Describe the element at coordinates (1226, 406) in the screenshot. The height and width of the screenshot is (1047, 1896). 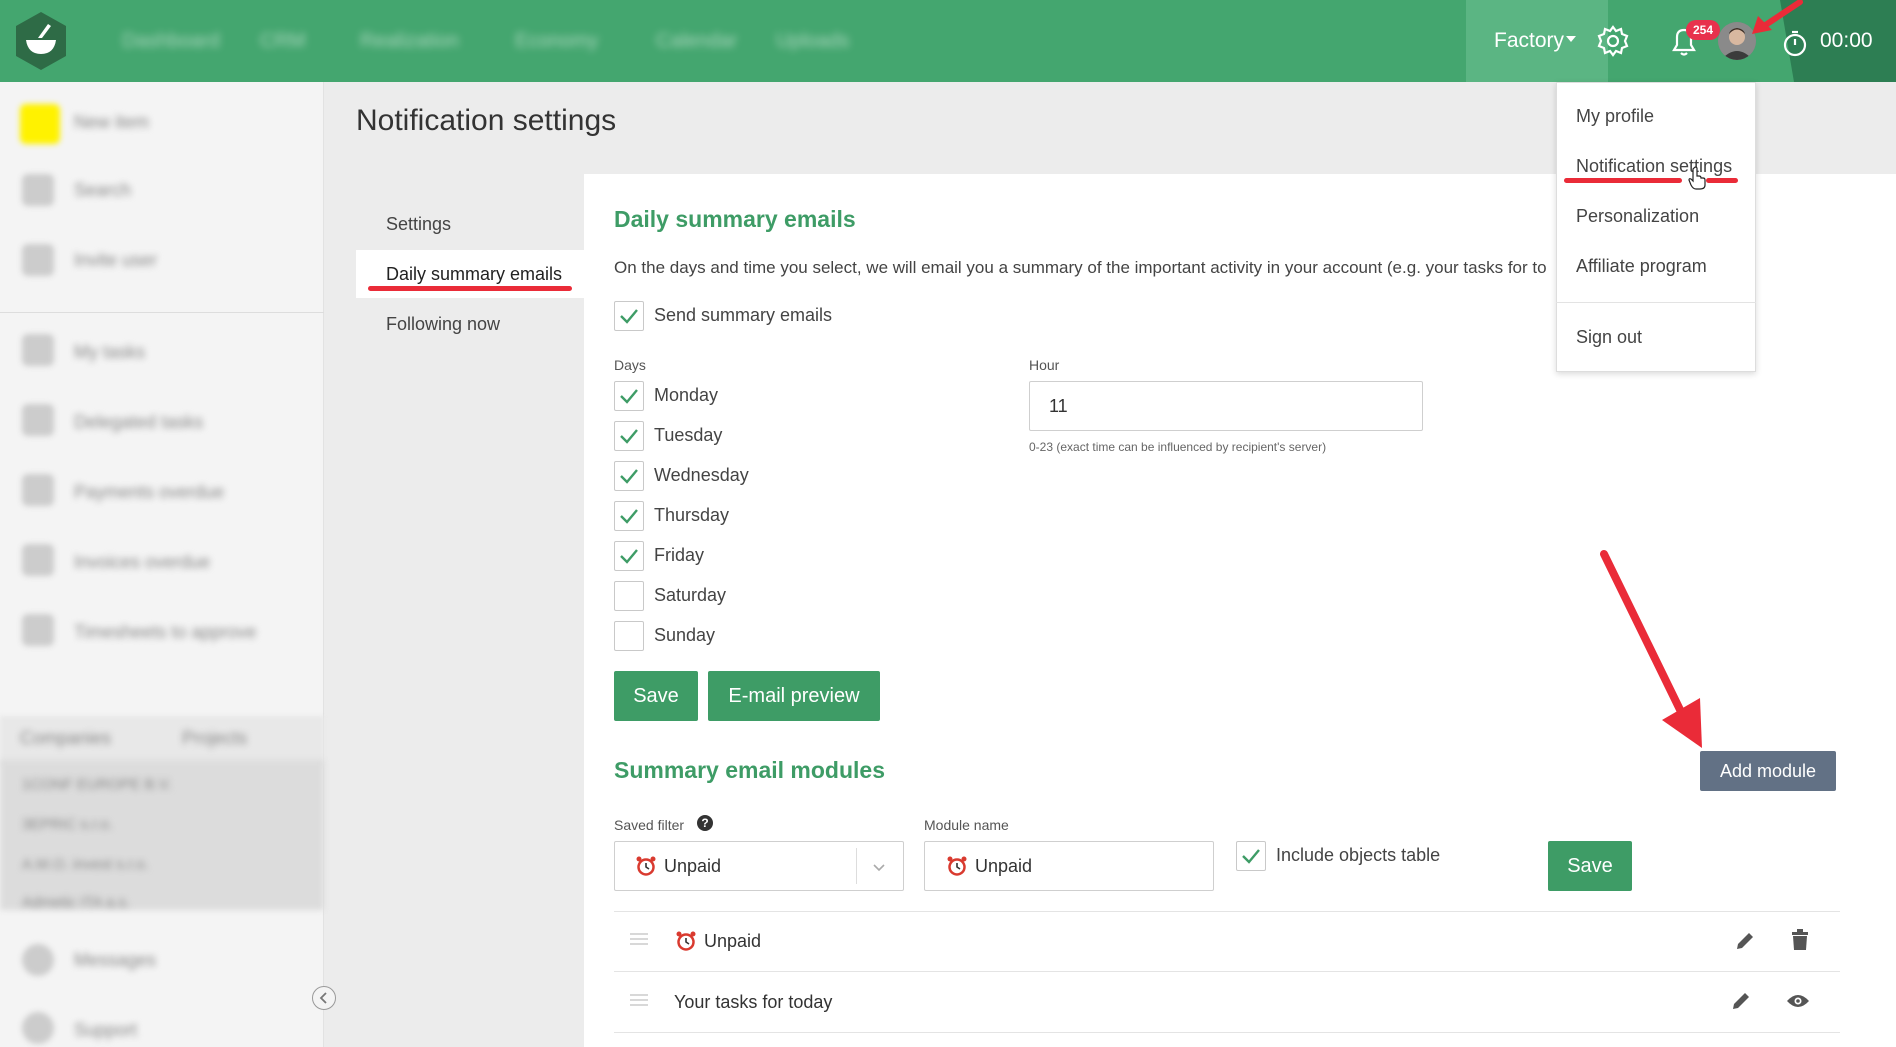
I see `hour-input` at that location.